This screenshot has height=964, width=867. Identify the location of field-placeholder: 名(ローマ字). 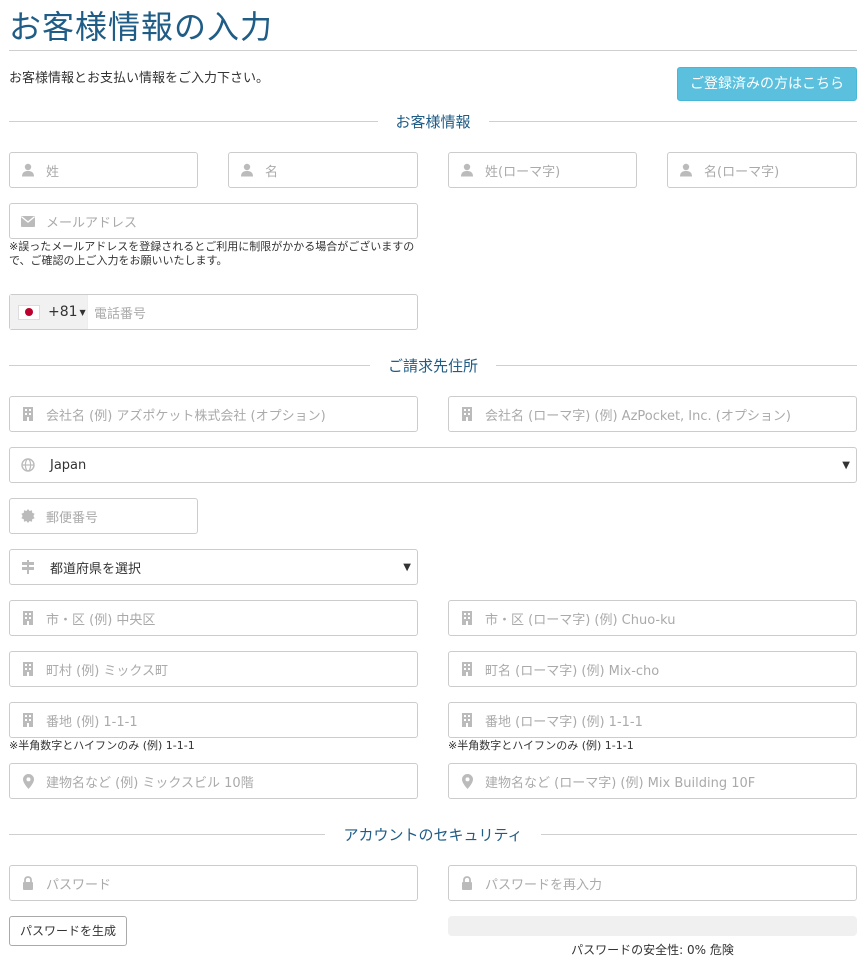
(742, 172).